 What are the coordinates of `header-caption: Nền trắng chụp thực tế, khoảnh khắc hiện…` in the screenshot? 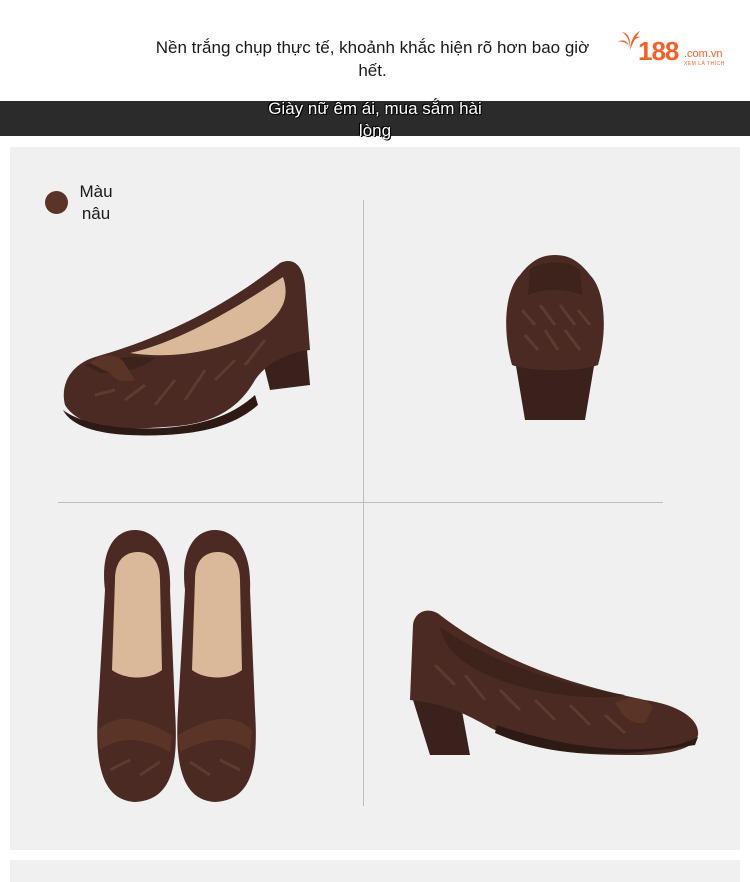 It's located at (372, 59).